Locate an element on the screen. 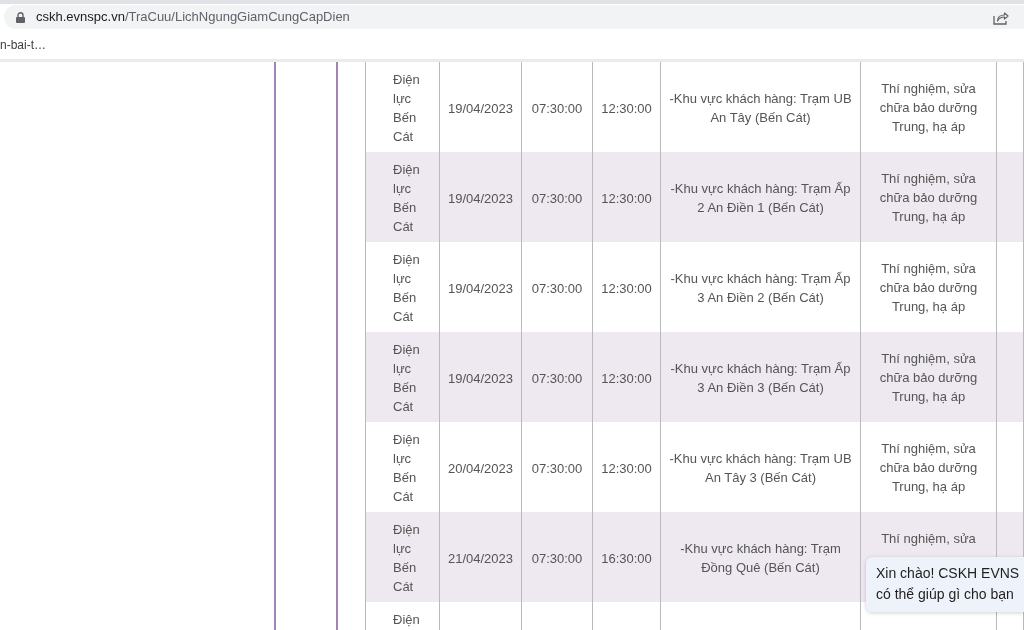 This screenshot has width=1024, height=630. chat-message: Xin chào! CSKH EVNS có thể giúp gì cho bạn is located at coordinates (947, 584).